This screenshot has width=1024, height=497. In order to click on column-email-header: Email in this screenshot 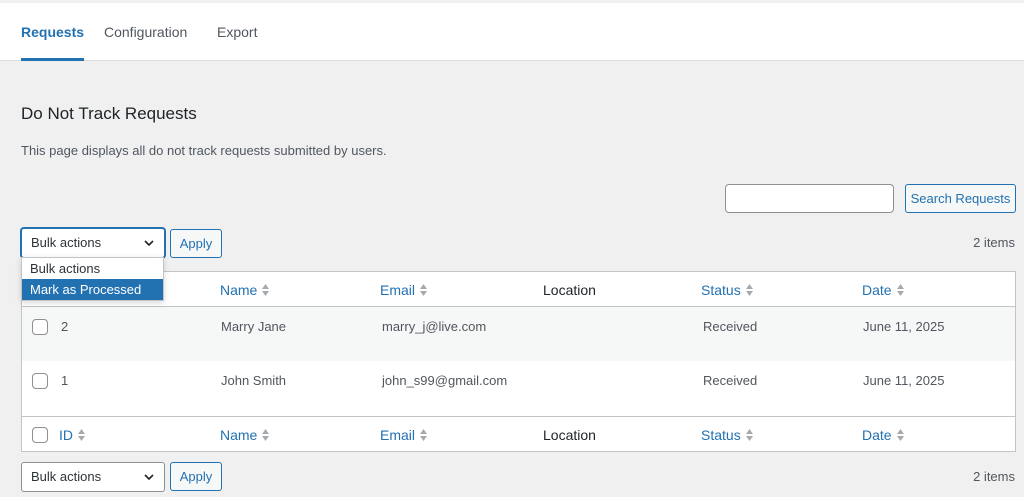, I will do `click(404, 290)`.